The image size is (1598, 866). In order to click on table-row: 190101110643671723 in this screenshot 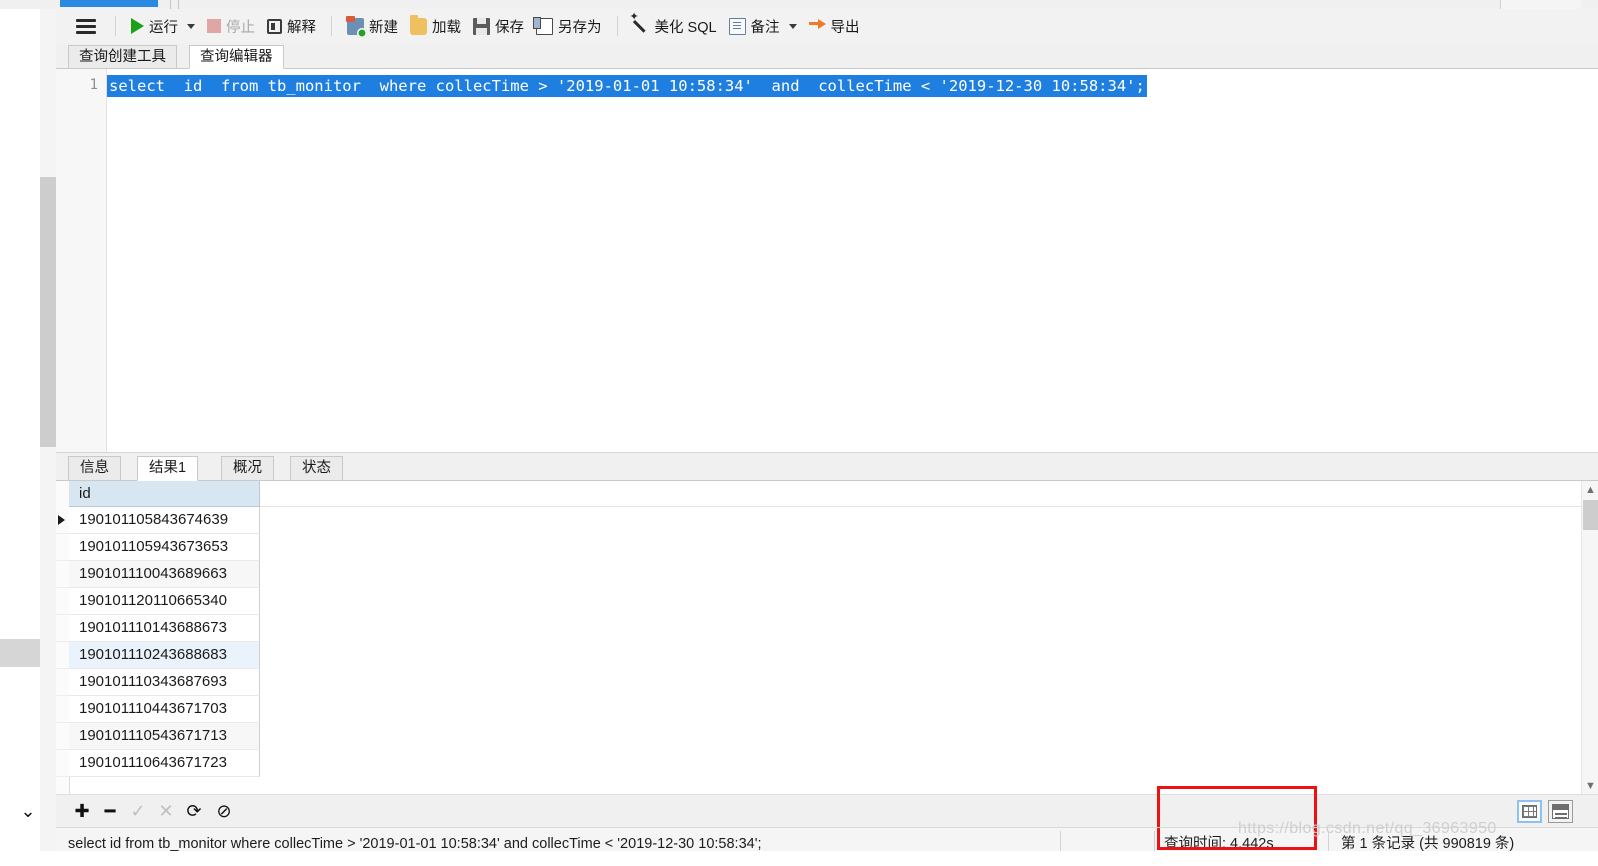, I will do `click(827, 763)`.